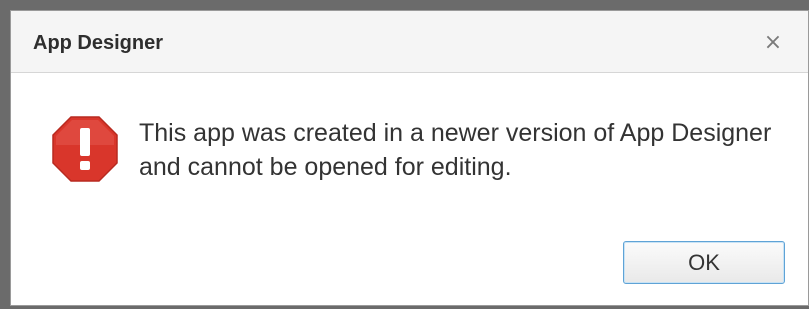  I want to click on error-octagon-icon, so click(85, 149).